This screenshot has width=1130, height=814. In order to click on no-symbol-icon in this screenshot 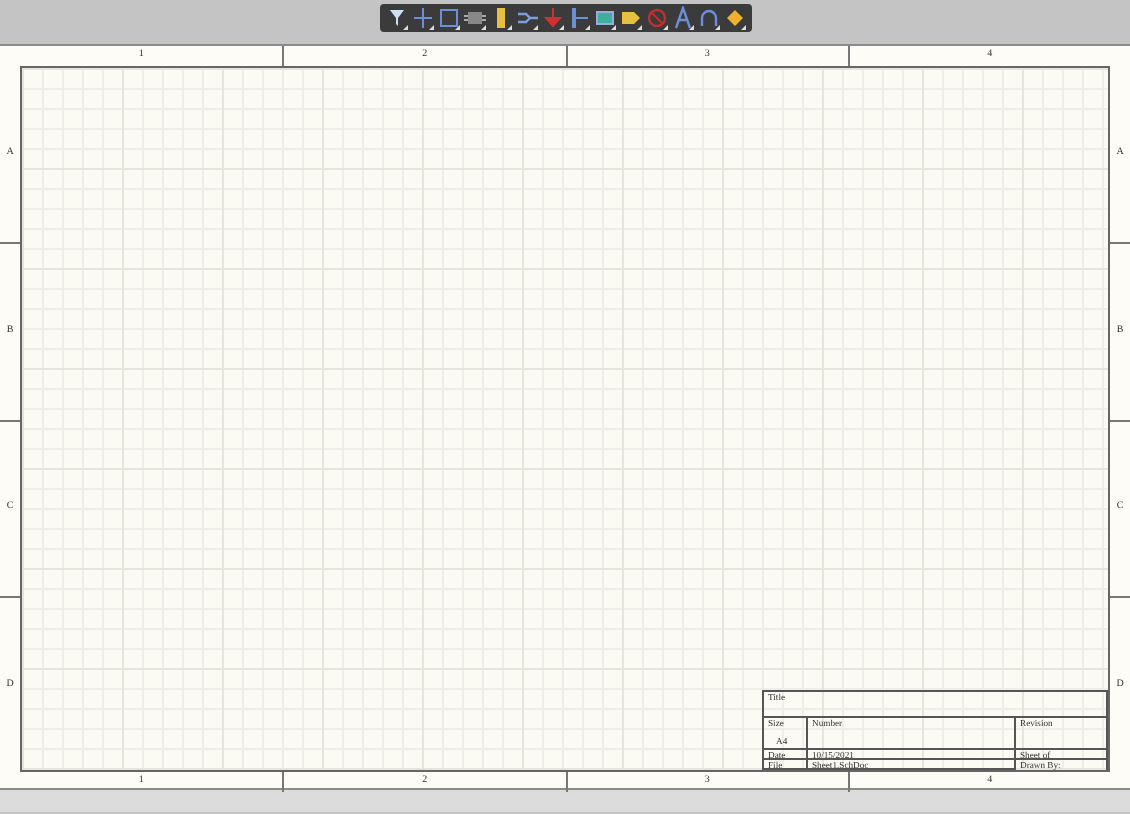, I will do `click(656, 18)`.